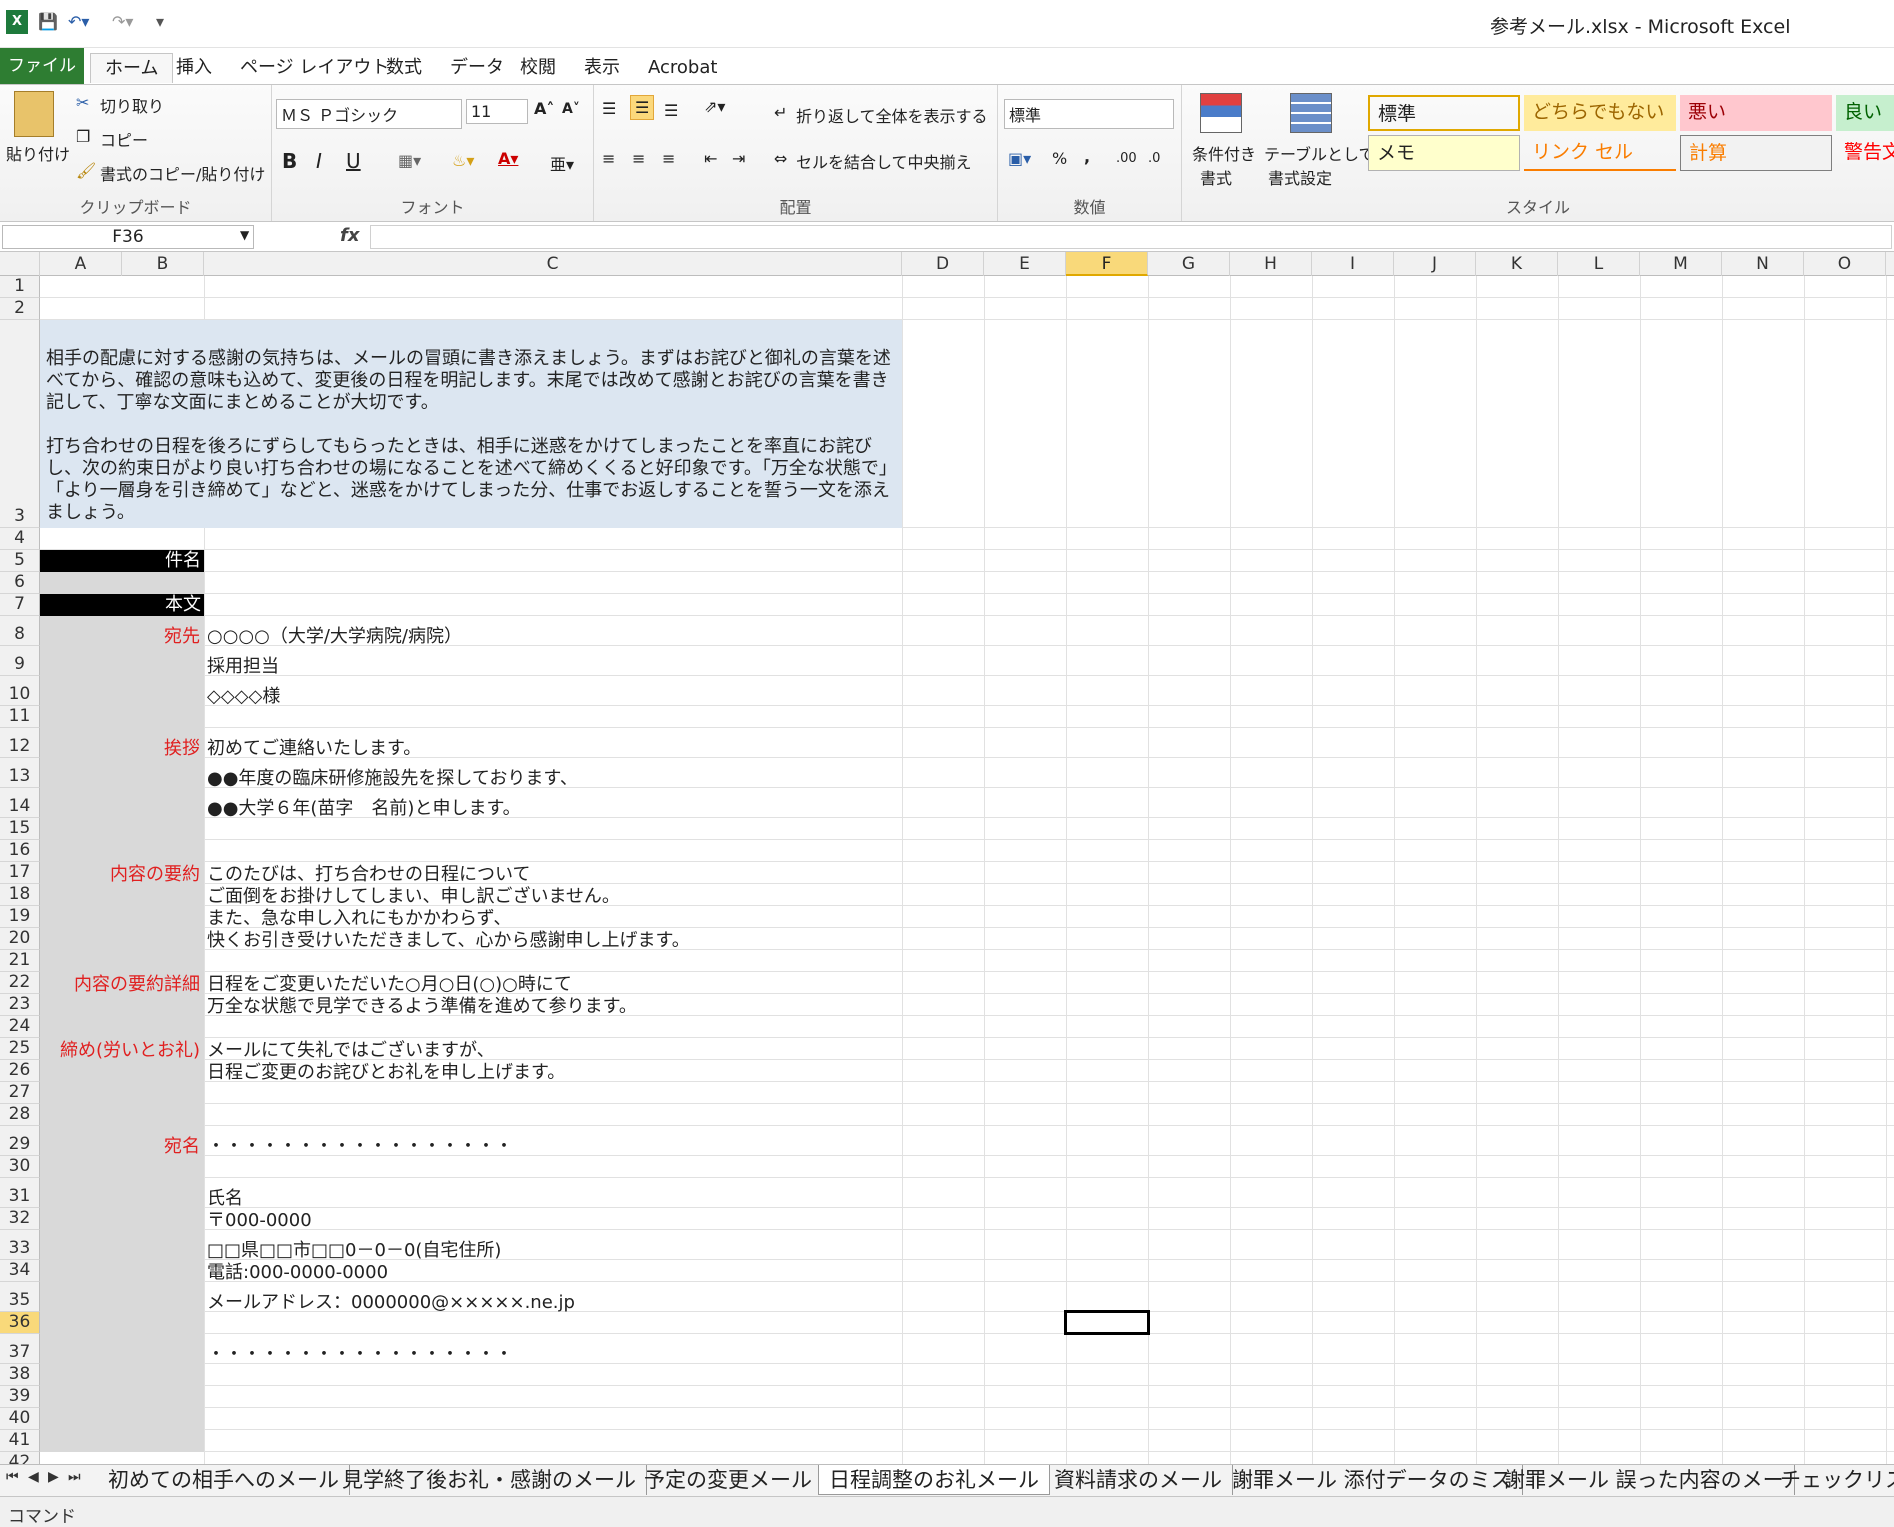 Image resolution: width=1894 pixels, height=1527 pixels. What do you see at coordinates (20, 539) in the screenshot?
I see `row-header-4: 4` at bounding box center [20, 539].